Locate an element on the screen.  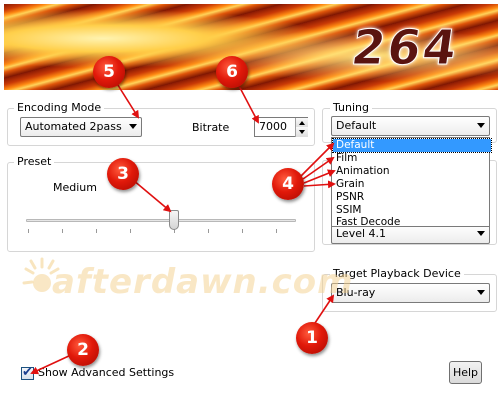
annotation-badge-1: 1 is located at coordinates (312, 338).